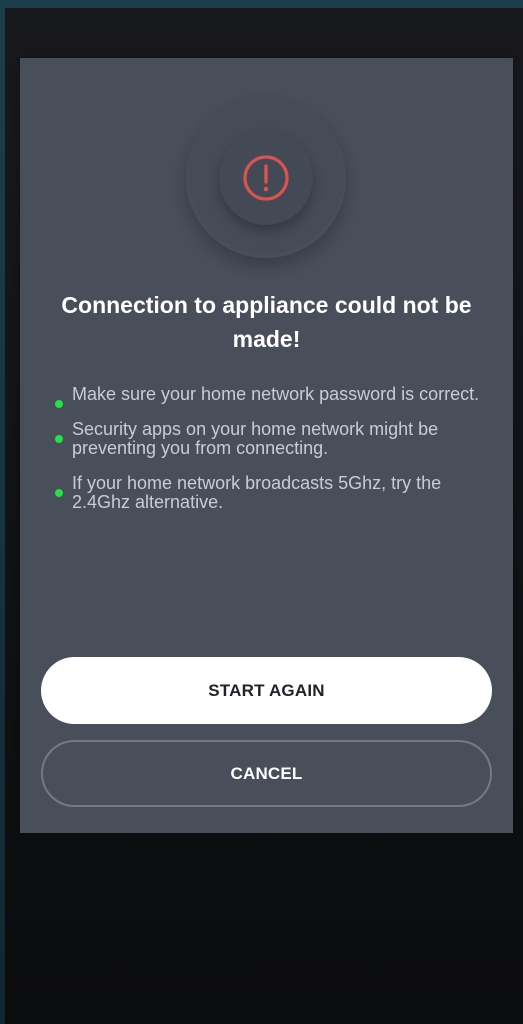 The height and width of the screenshot is (1024, 523). I want to click on error-icon-badge, so click(266, 178).